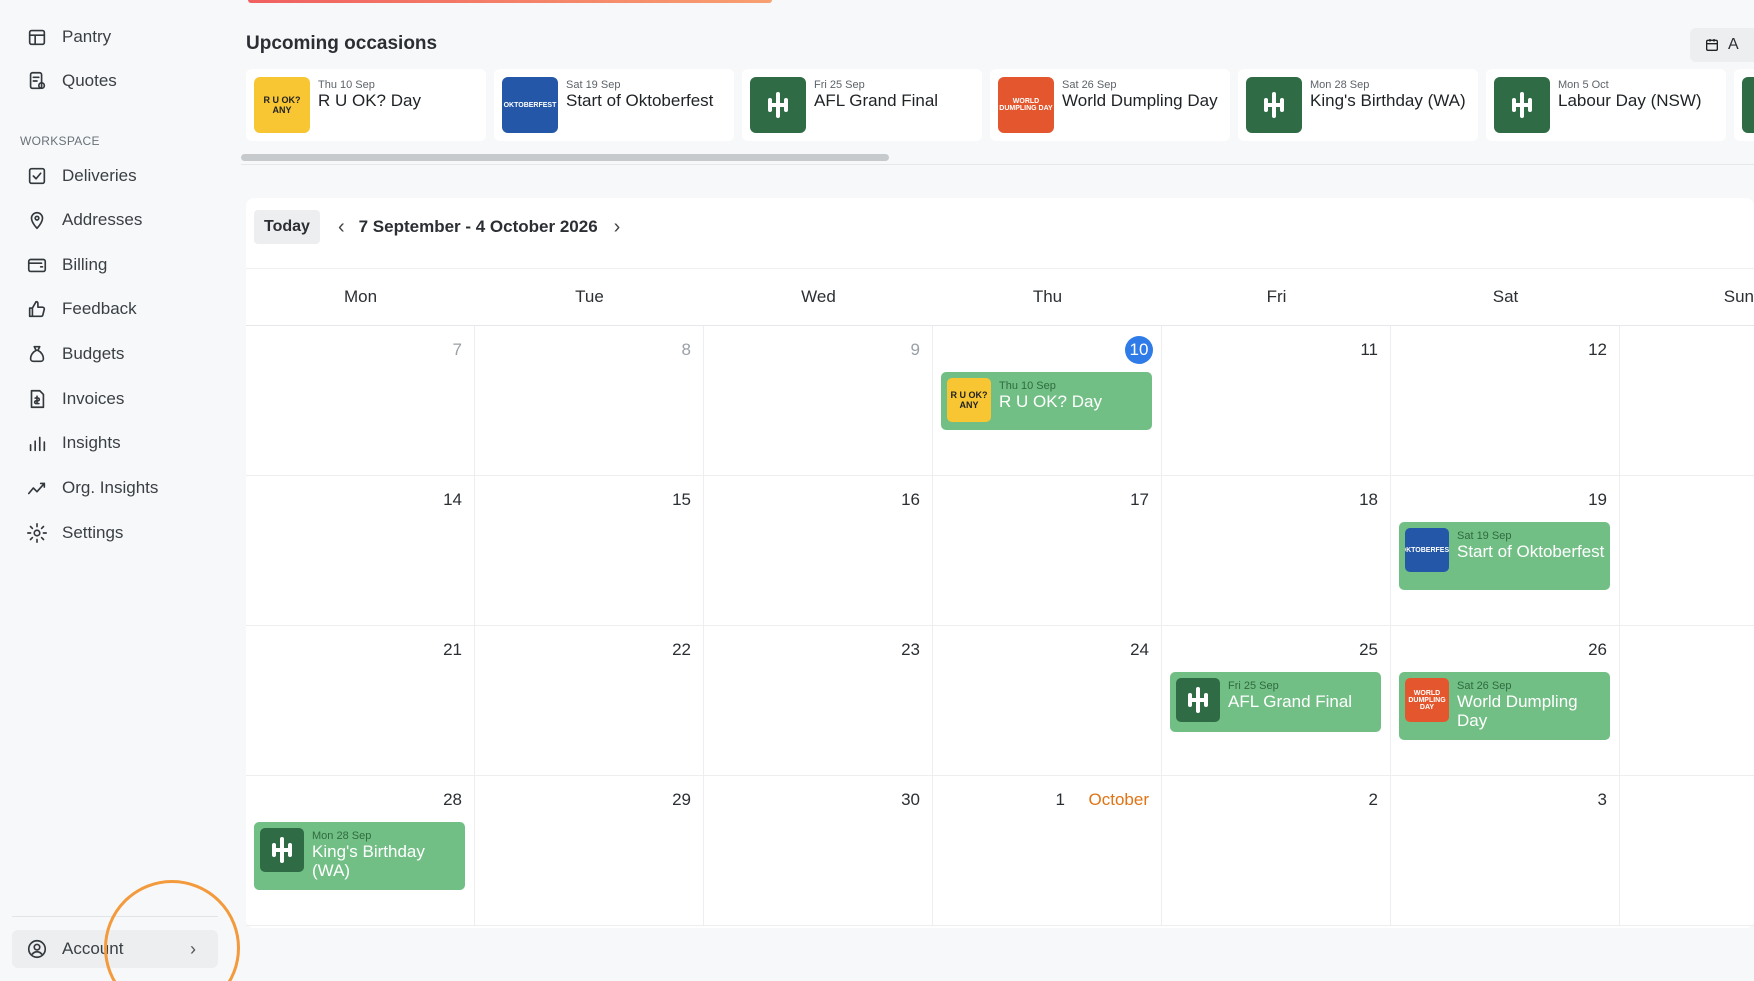 This screenshot has height=981, width=1754. I want to click on sidebar-item-billing: Billing, so click(115, 265).